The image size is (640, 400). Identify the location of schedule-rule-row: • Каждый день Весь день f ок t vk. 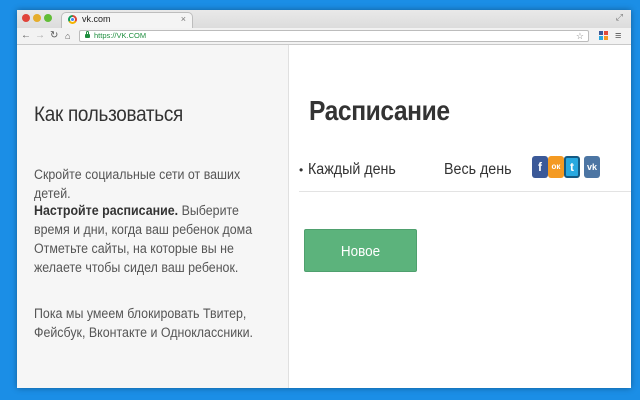
(465, 170).